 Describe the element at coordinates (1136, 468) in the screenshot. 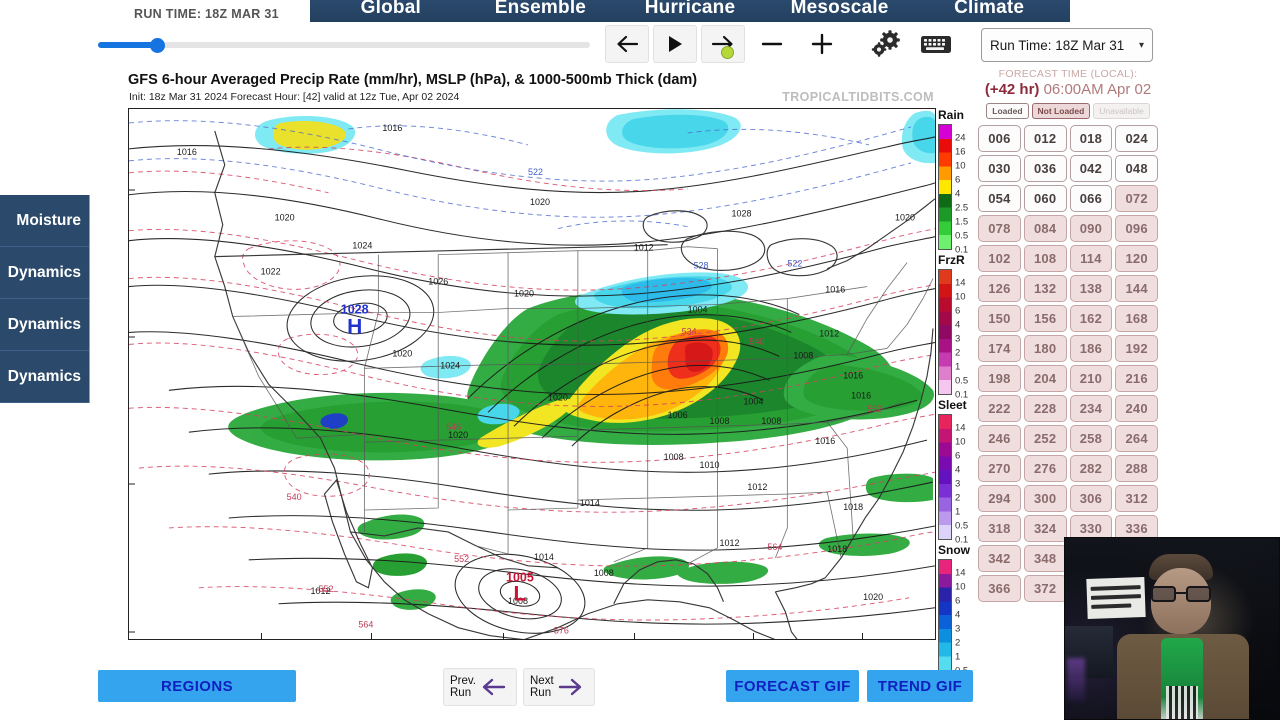

I see `forecast-hour-288: 288` at that location.